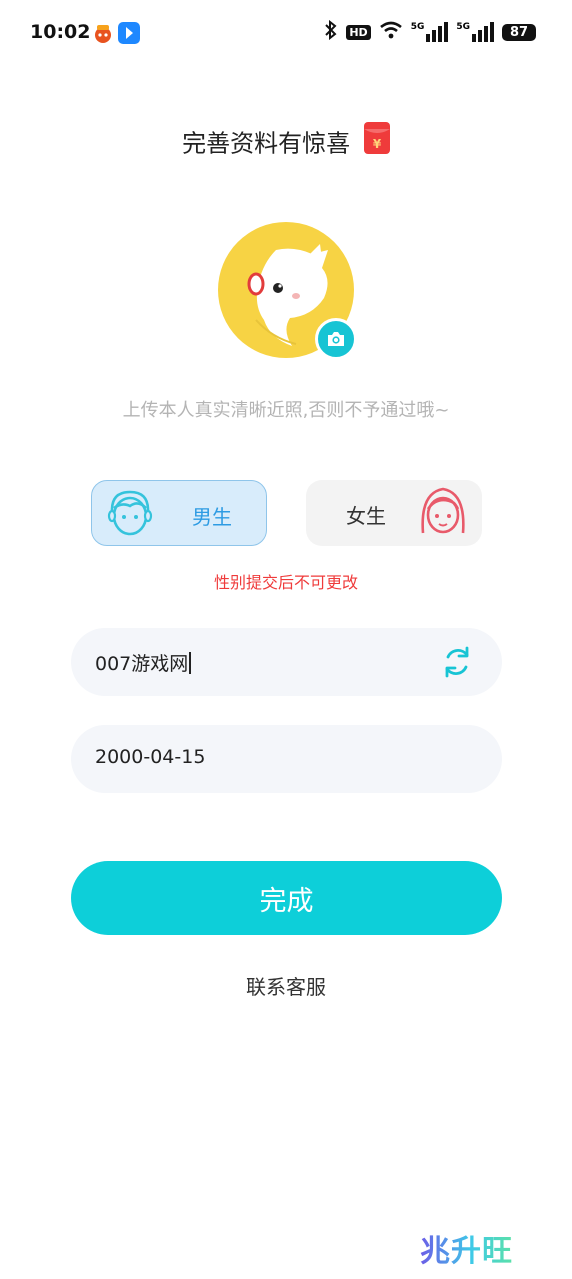 The width and height of the screenshot is (572, 1279). I want to click on status-time: 10:02, so click(60, 32).